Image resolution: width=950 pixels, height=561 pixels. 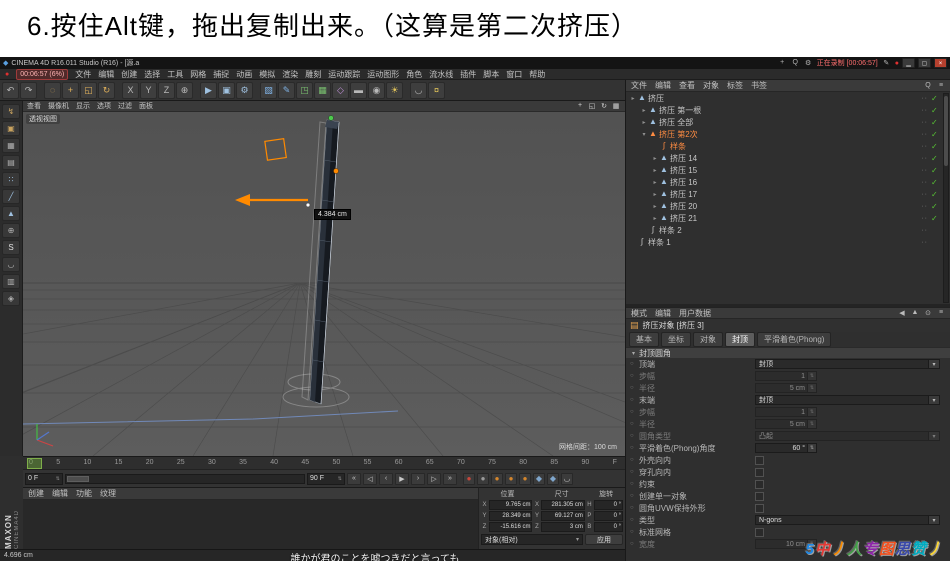 What do you see at coordinates (326, 478) in the screenshot?
I see `end-frame-field: 90 F ⇅` at bounding box center [326, 478].